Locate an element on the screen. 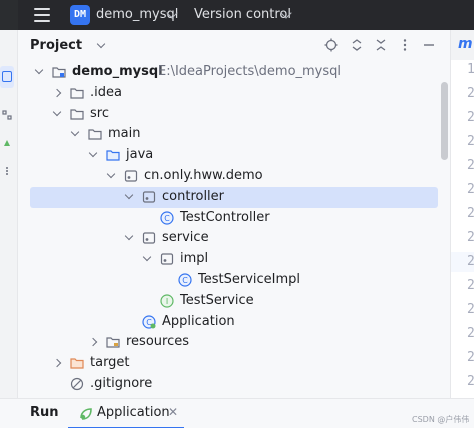  more-tools-icon is located at coordinates (7, 171).